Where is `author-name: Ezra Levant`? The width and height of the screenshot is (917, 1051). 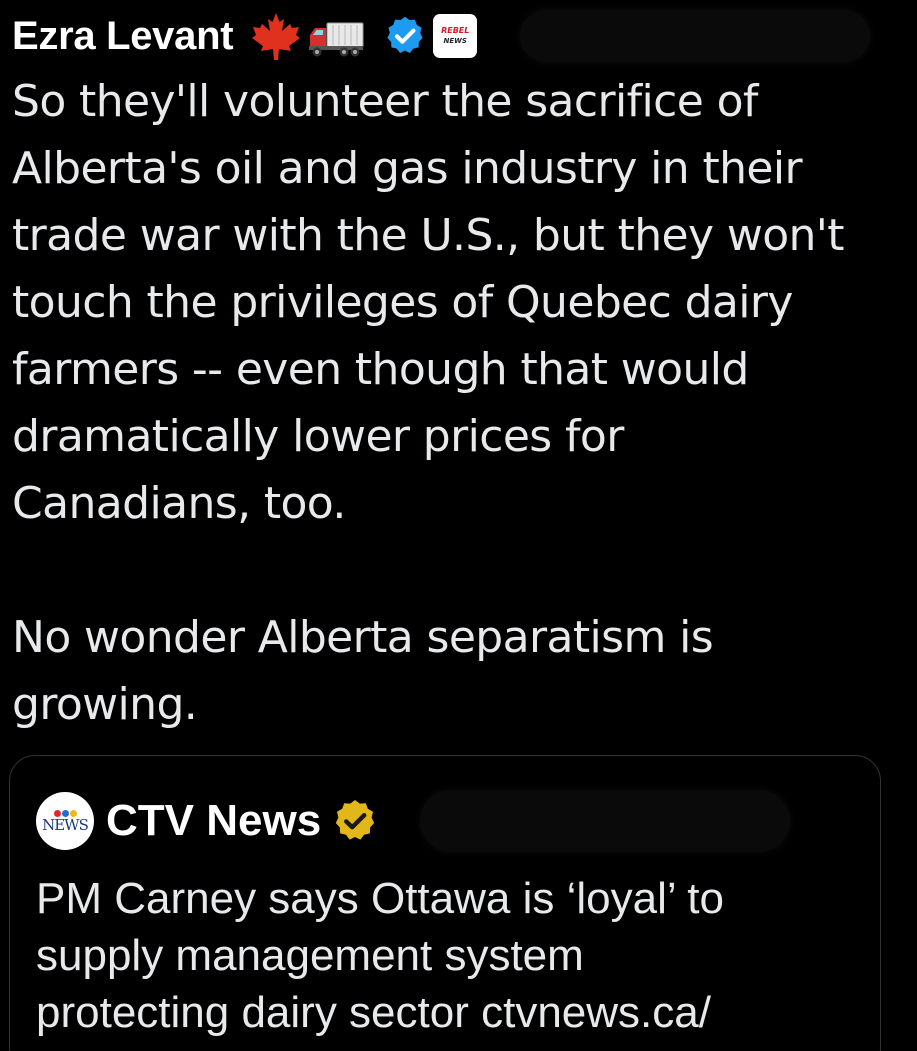
author-name: Ezra Levant is located at coordinates (123, 36).